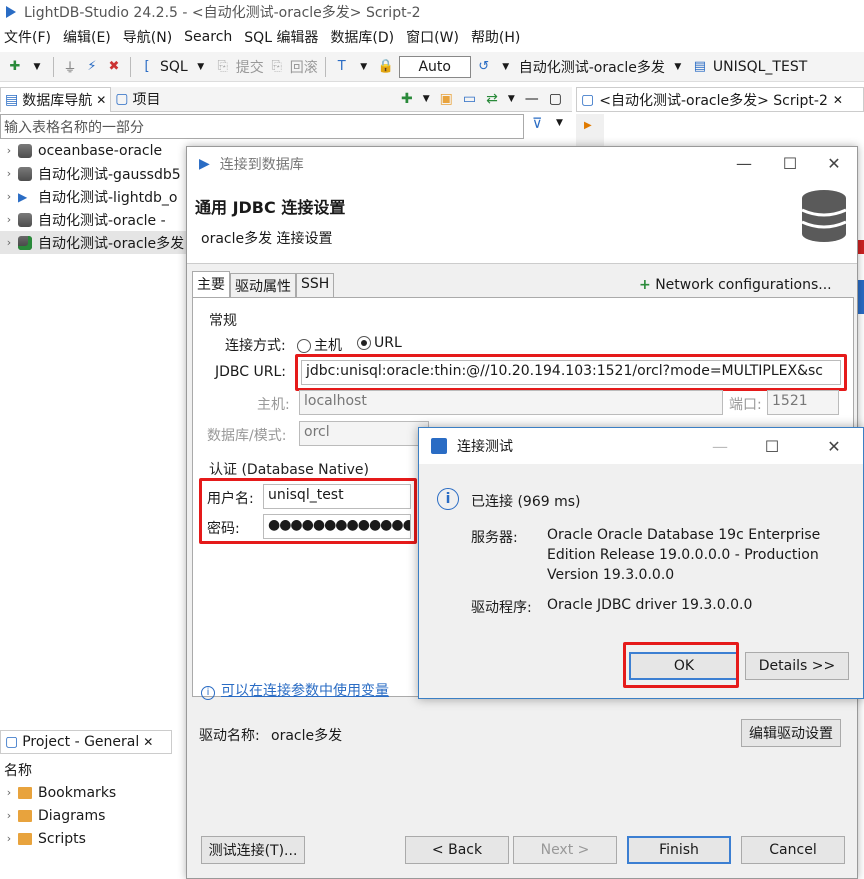 The width and height of the screenshot is (864, 879). I want to click on tab-script-2: ▢ <自动化测试-oracle多发> Script-2 ✕, so click(720, 99).